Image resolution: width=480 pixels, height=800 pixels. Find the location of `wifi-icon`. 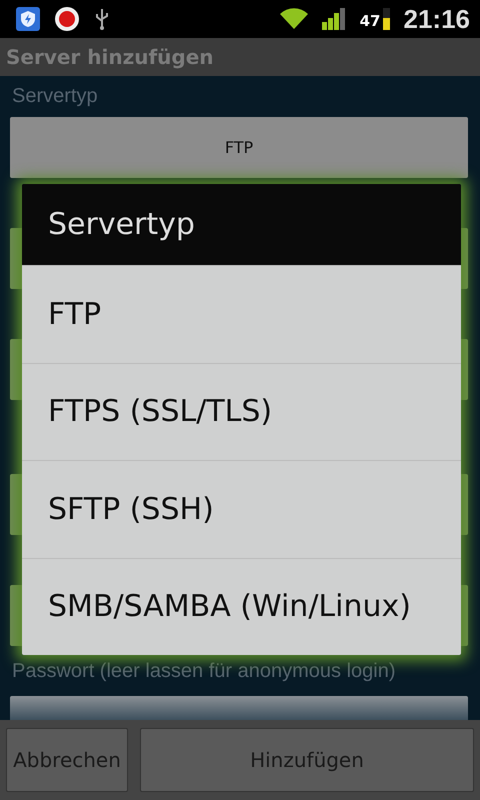

wifi-icon is located at coordinates (294, 19).